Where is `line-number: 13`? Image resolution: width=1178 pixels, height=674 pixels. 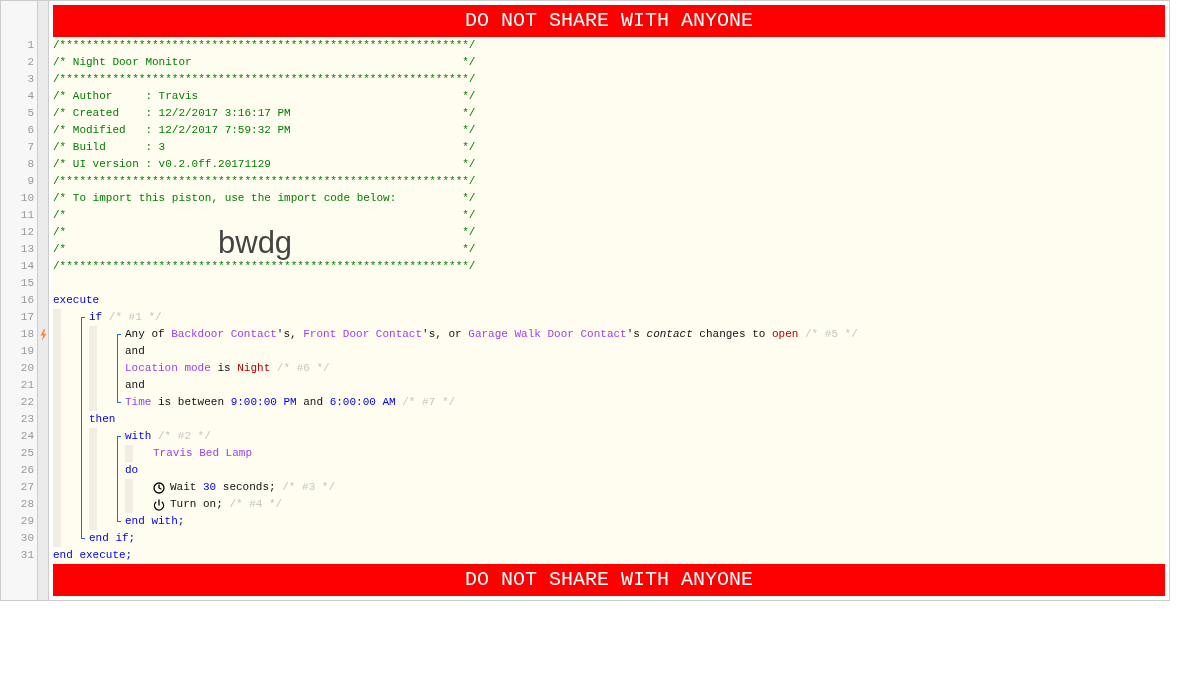 line-number: 13 is located at coordinates (27, 249).